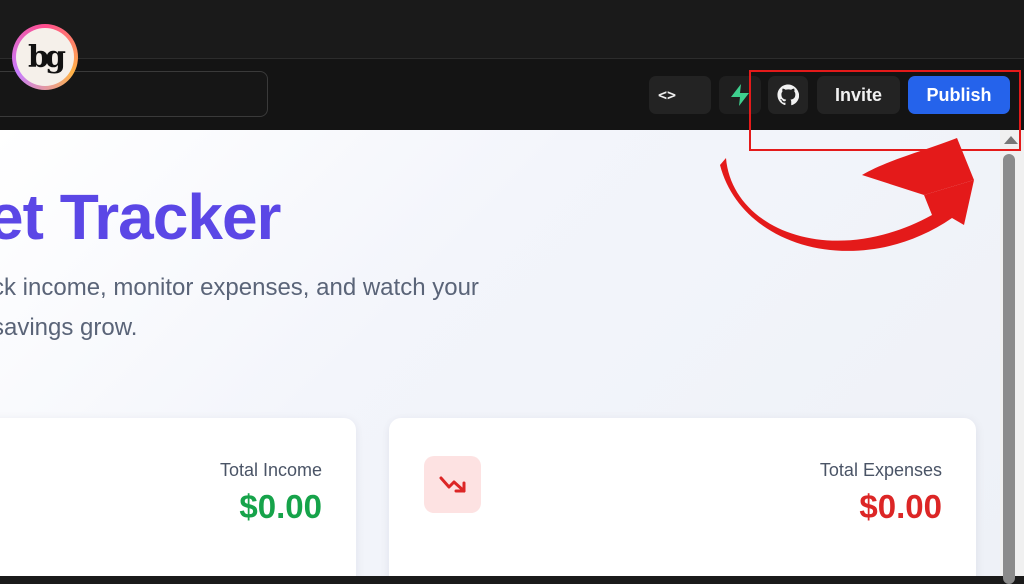 The width and height of the screenshot is (1024, 584). I want to click on browser-top-strip, so click(512, 29).